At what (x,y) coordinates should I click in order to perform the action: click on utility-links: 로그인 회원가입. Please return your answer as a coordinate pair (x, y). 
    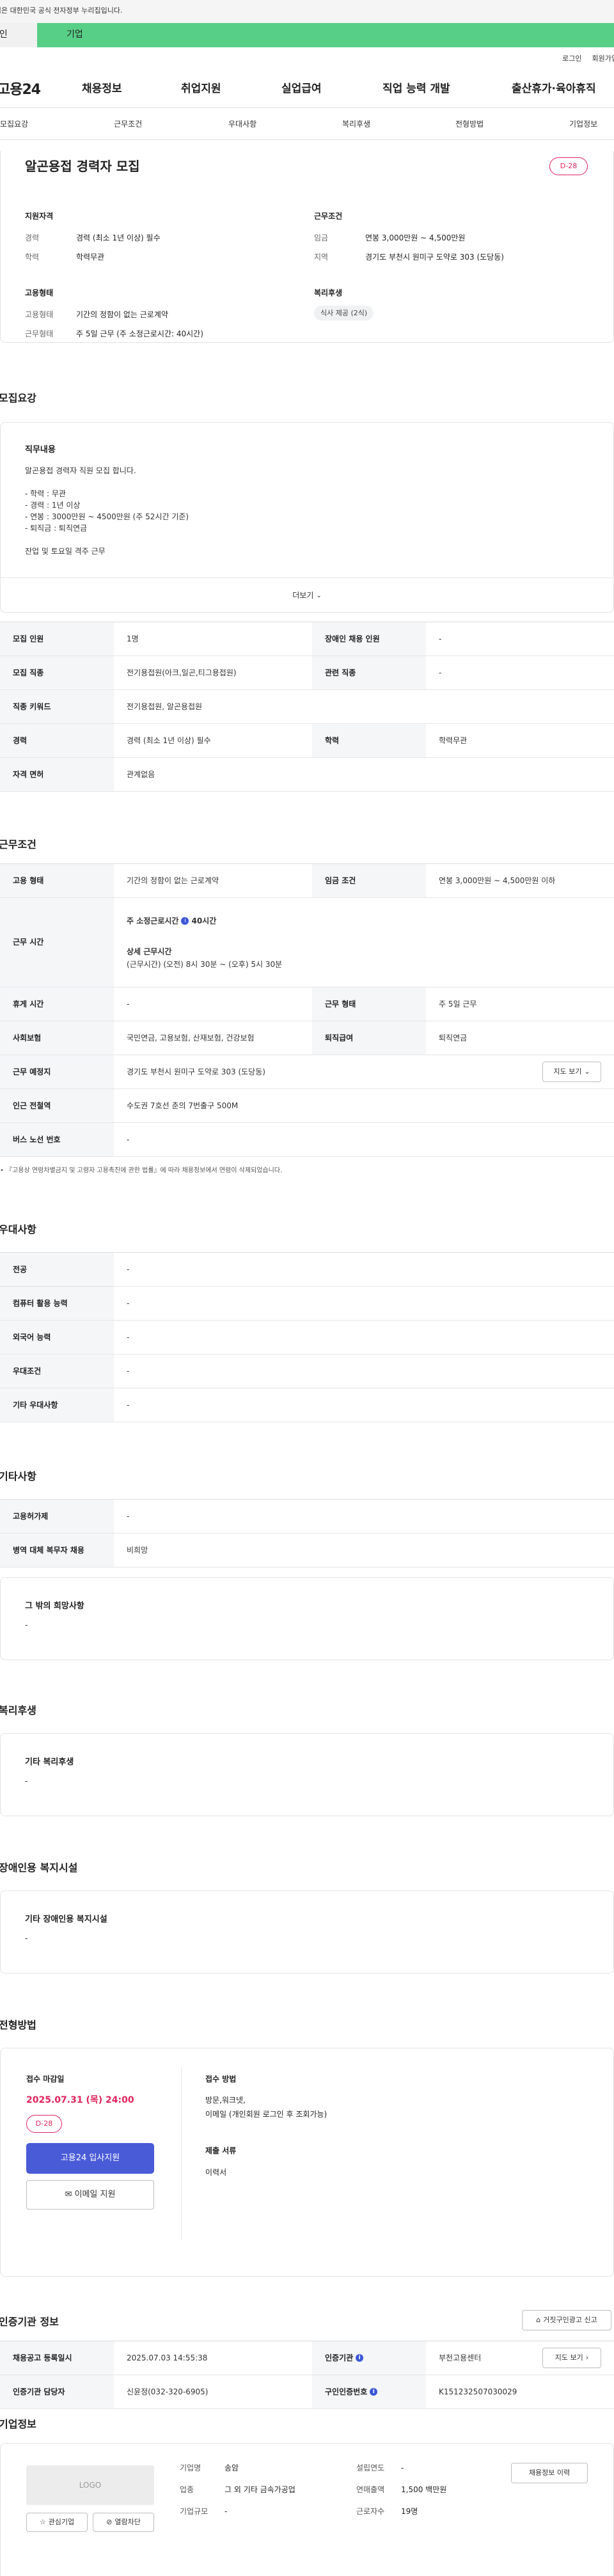
    Looking at the image, I should click on (307, 57).